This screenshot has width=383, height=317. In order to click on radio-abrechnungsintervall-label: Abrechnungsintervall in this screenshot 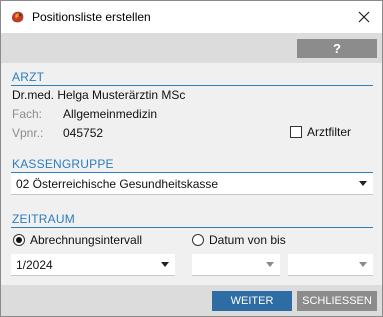, I will do `click(86, 240)`.